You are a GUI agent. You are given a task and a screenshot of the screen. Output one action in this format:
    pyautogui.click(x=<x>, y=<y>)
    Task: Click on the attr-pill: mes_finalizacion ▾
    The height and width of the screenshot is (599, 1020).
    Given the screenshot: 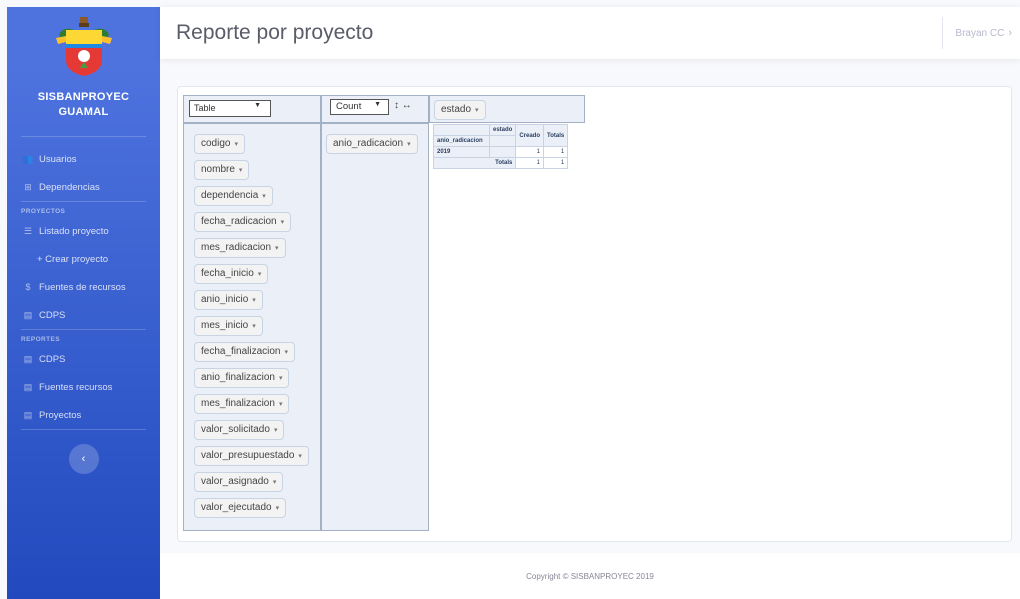 What is the action you would take?
    pyautogui.click(x=242, y=404)
    